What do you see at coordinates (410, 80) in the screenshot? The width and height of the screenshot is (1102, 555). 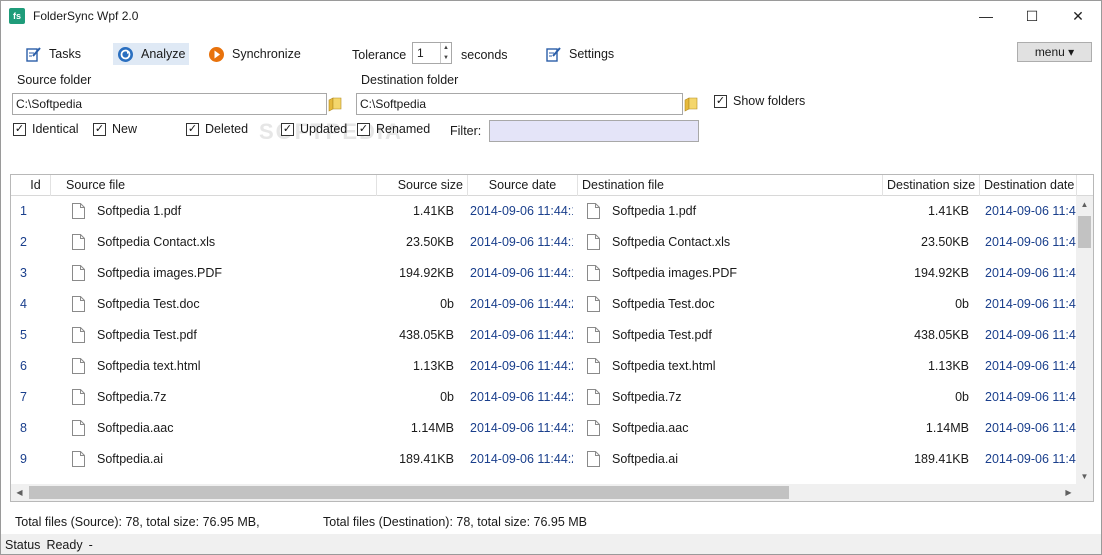 I see `destination-folder-label: Destination folder` at bounding box center [410, 80].